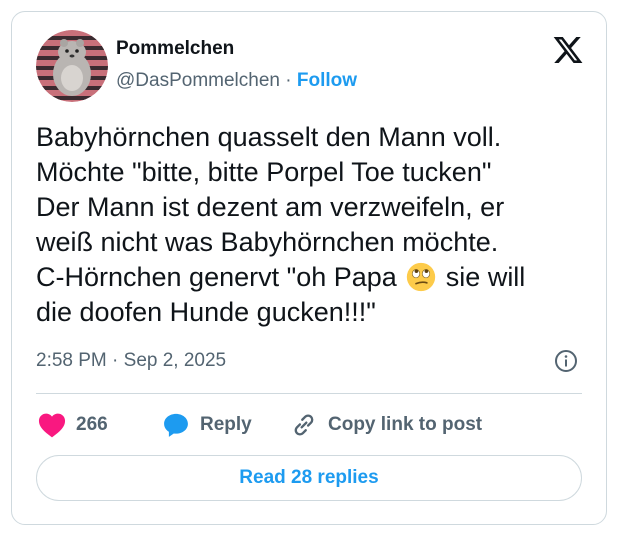 The image size is (620, 538). Describe the element at coordinates (568, 50) in the screenshot. I see `x-logo-icon` at that location.